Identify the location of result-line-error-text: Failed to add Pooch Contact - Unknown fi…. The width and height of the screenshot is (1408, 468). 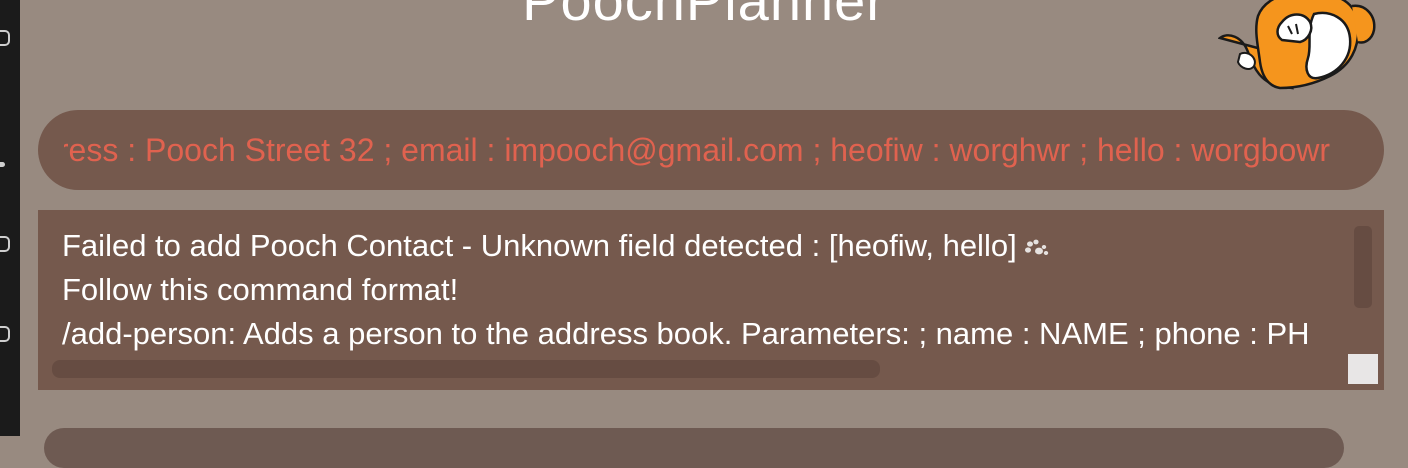
(539, 245).